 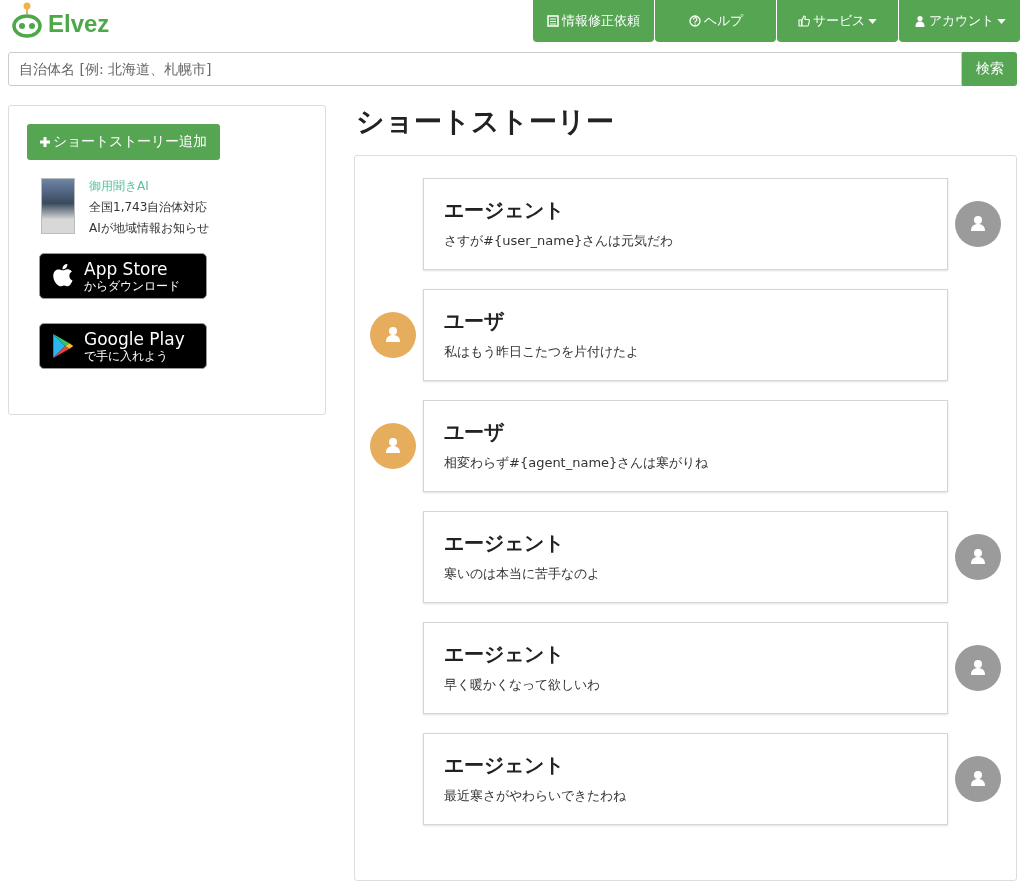 I want to click on nav-link: 情報修正依頼, so click(x=593, y=21).